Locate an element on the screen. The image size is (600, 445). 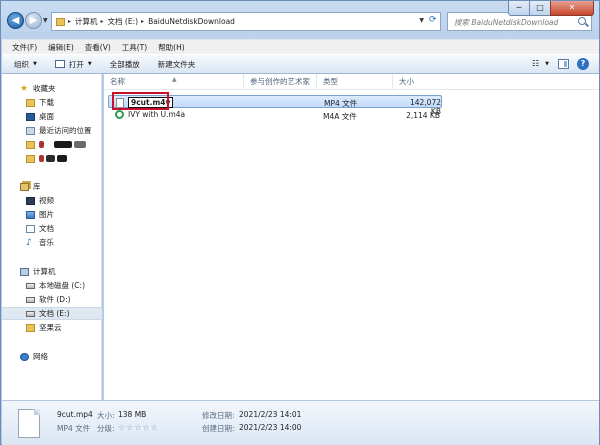
minimize-button: ─ is located at coordinates (519, 8).